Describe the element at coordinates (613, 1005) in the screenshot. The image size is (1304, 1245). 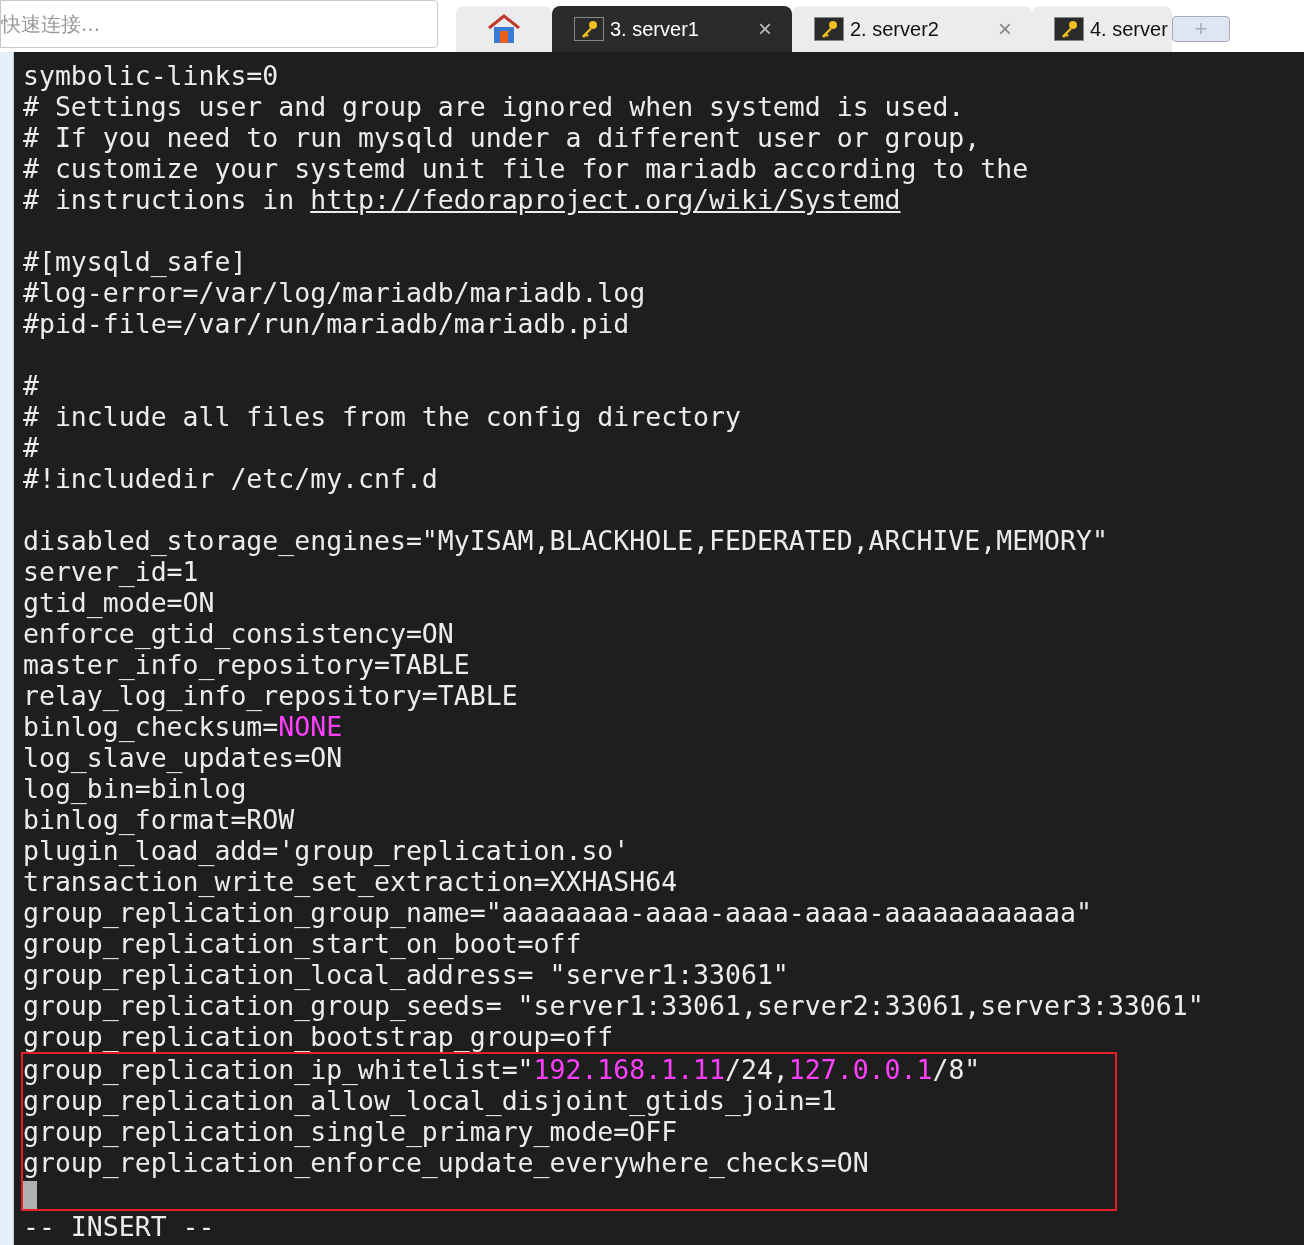
I see `code-line: group_replication_group_seeds= "server1:33061,server2:33061,server3:33061"` at that location.